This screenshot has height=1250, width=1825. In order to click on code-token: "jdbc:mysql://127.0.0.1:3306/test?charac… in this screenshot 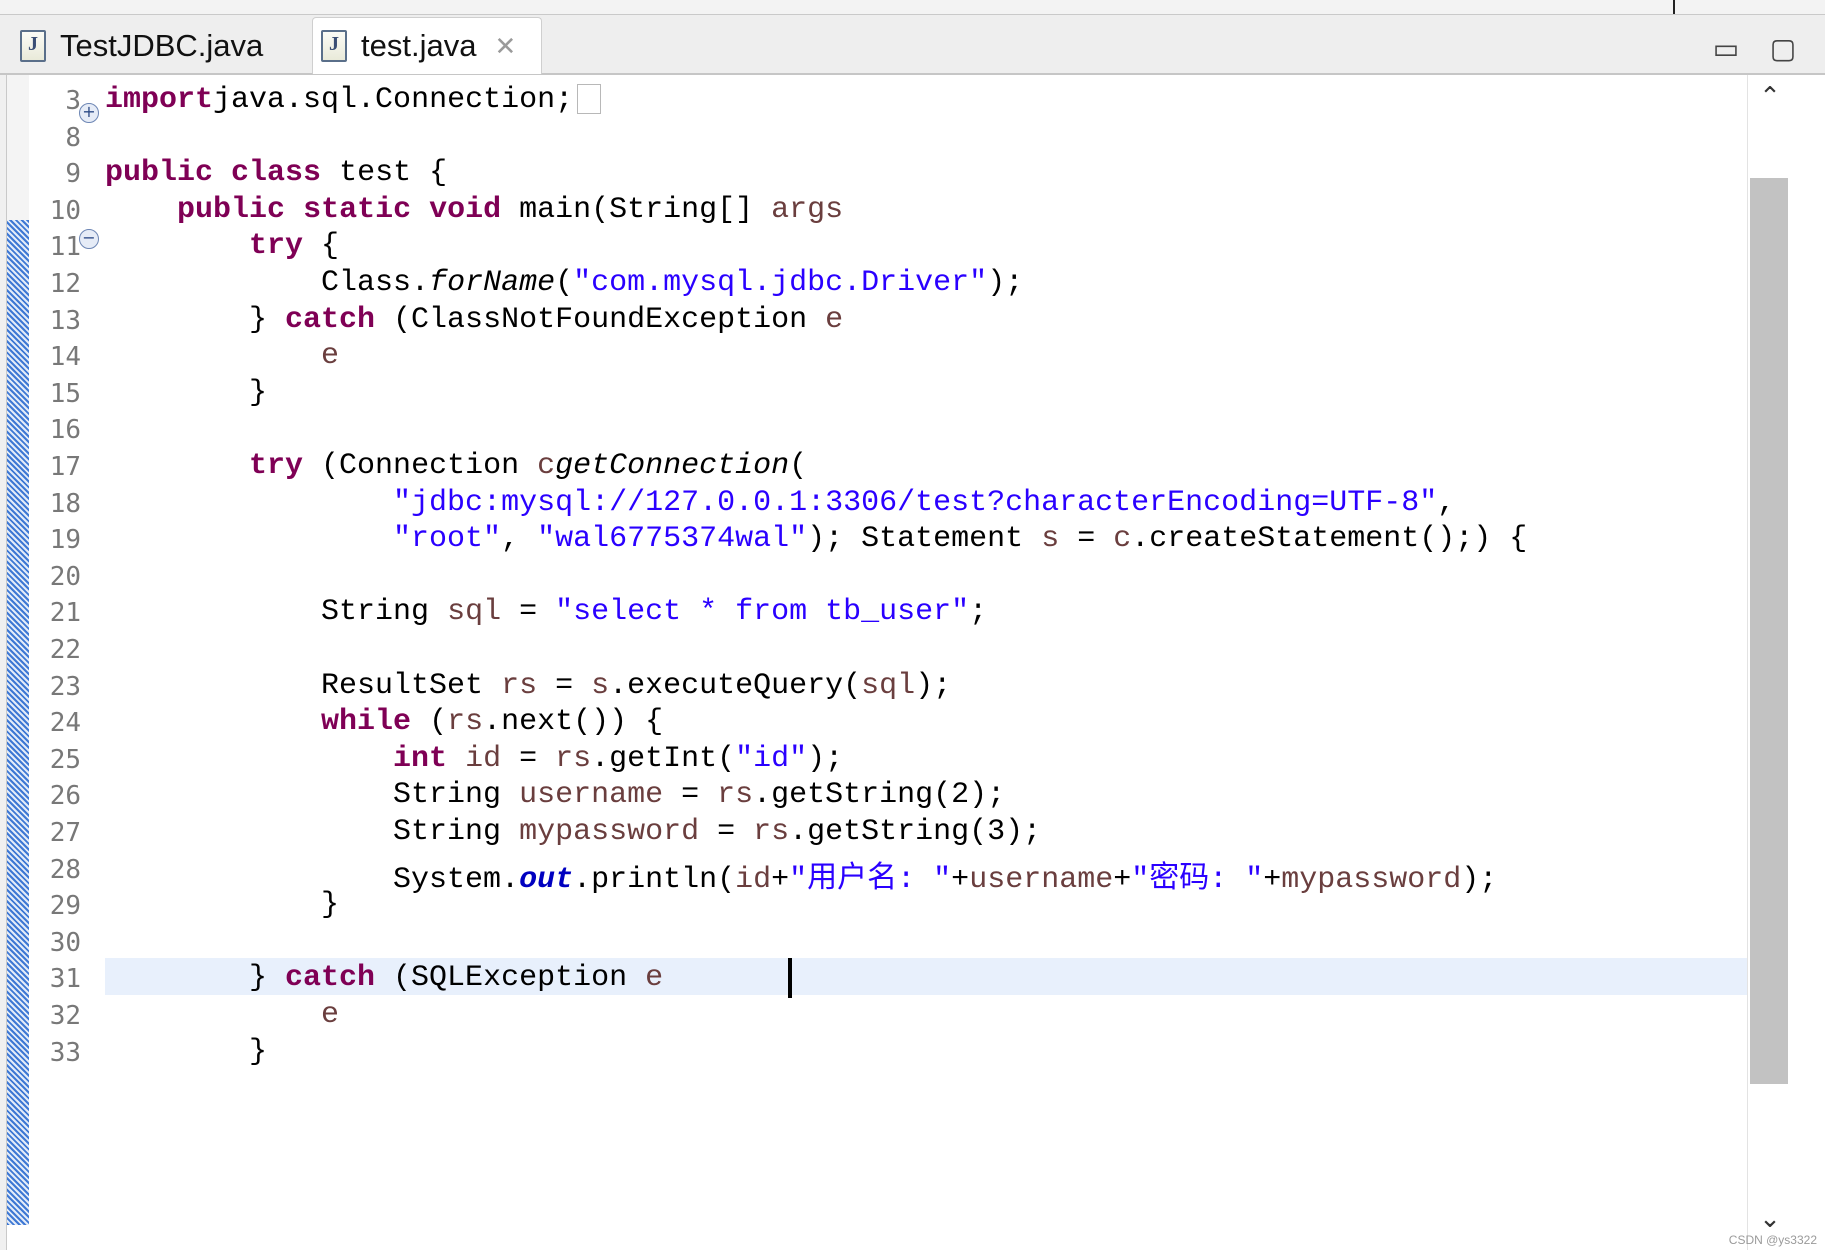, I will do `click(915, 502)`.